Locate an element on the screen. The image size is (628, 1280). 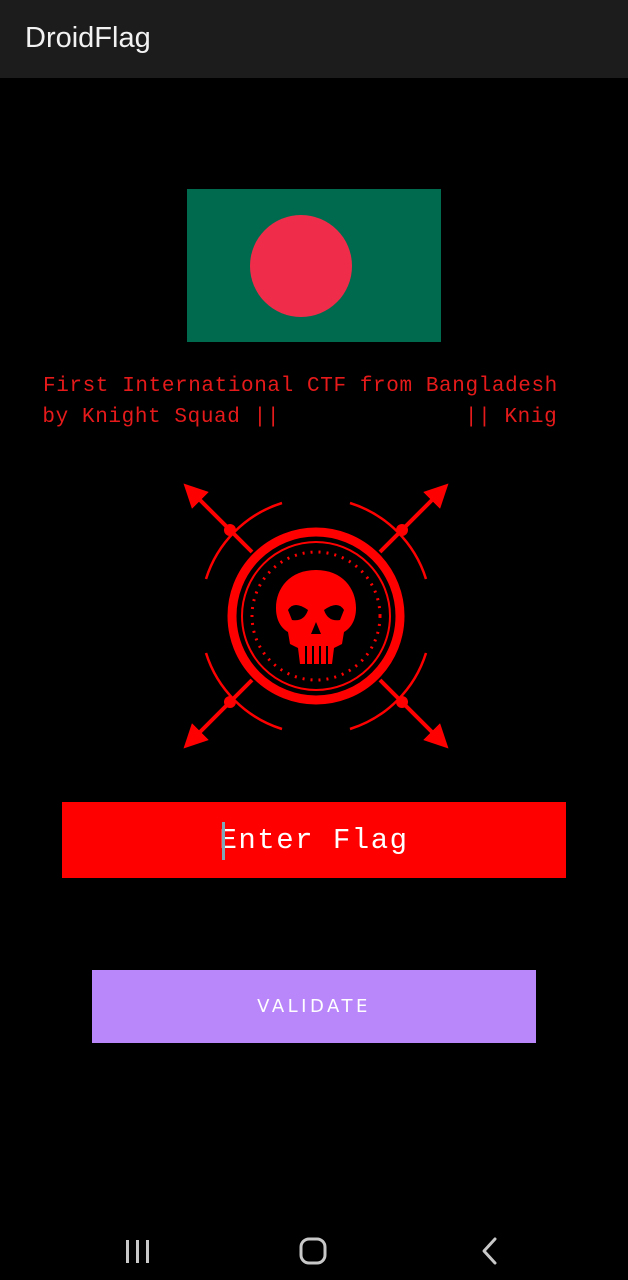
marquee-line-2: d by Knight Squad || || Knig is located at coordinates (313, 446).